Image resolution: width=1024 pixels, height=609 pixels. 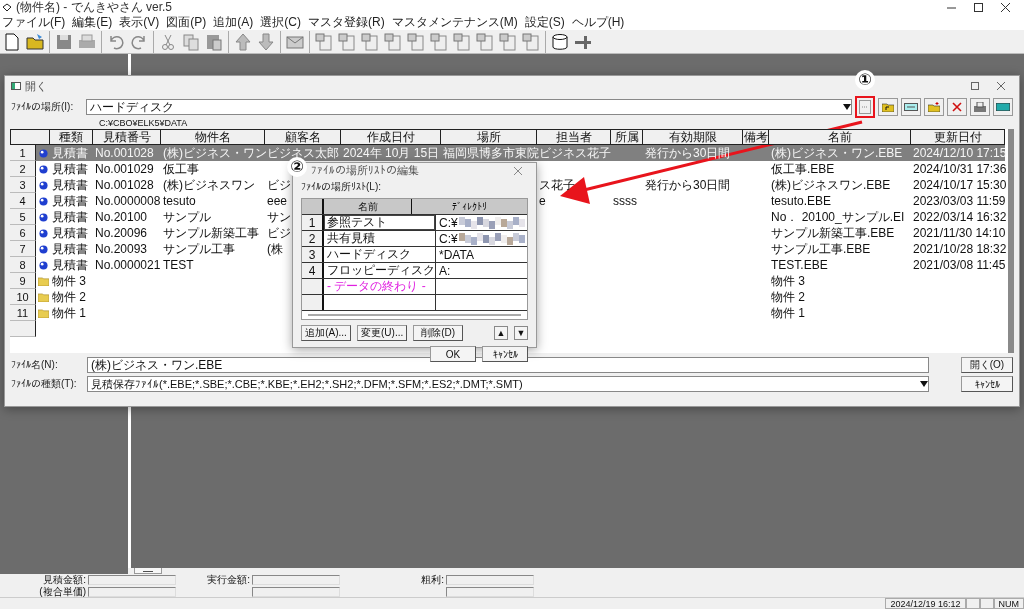 What do you see at coordinates (521, 333) in the screenshot?
I see `move-down-button: ▼` at bounding box center [521, 333].